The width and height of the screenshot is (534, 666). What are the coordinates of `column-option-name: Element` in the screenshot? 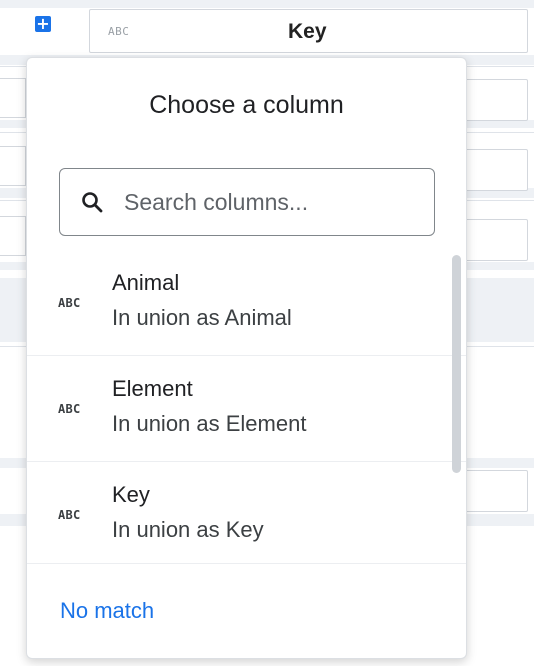 It's located at (152, 388).